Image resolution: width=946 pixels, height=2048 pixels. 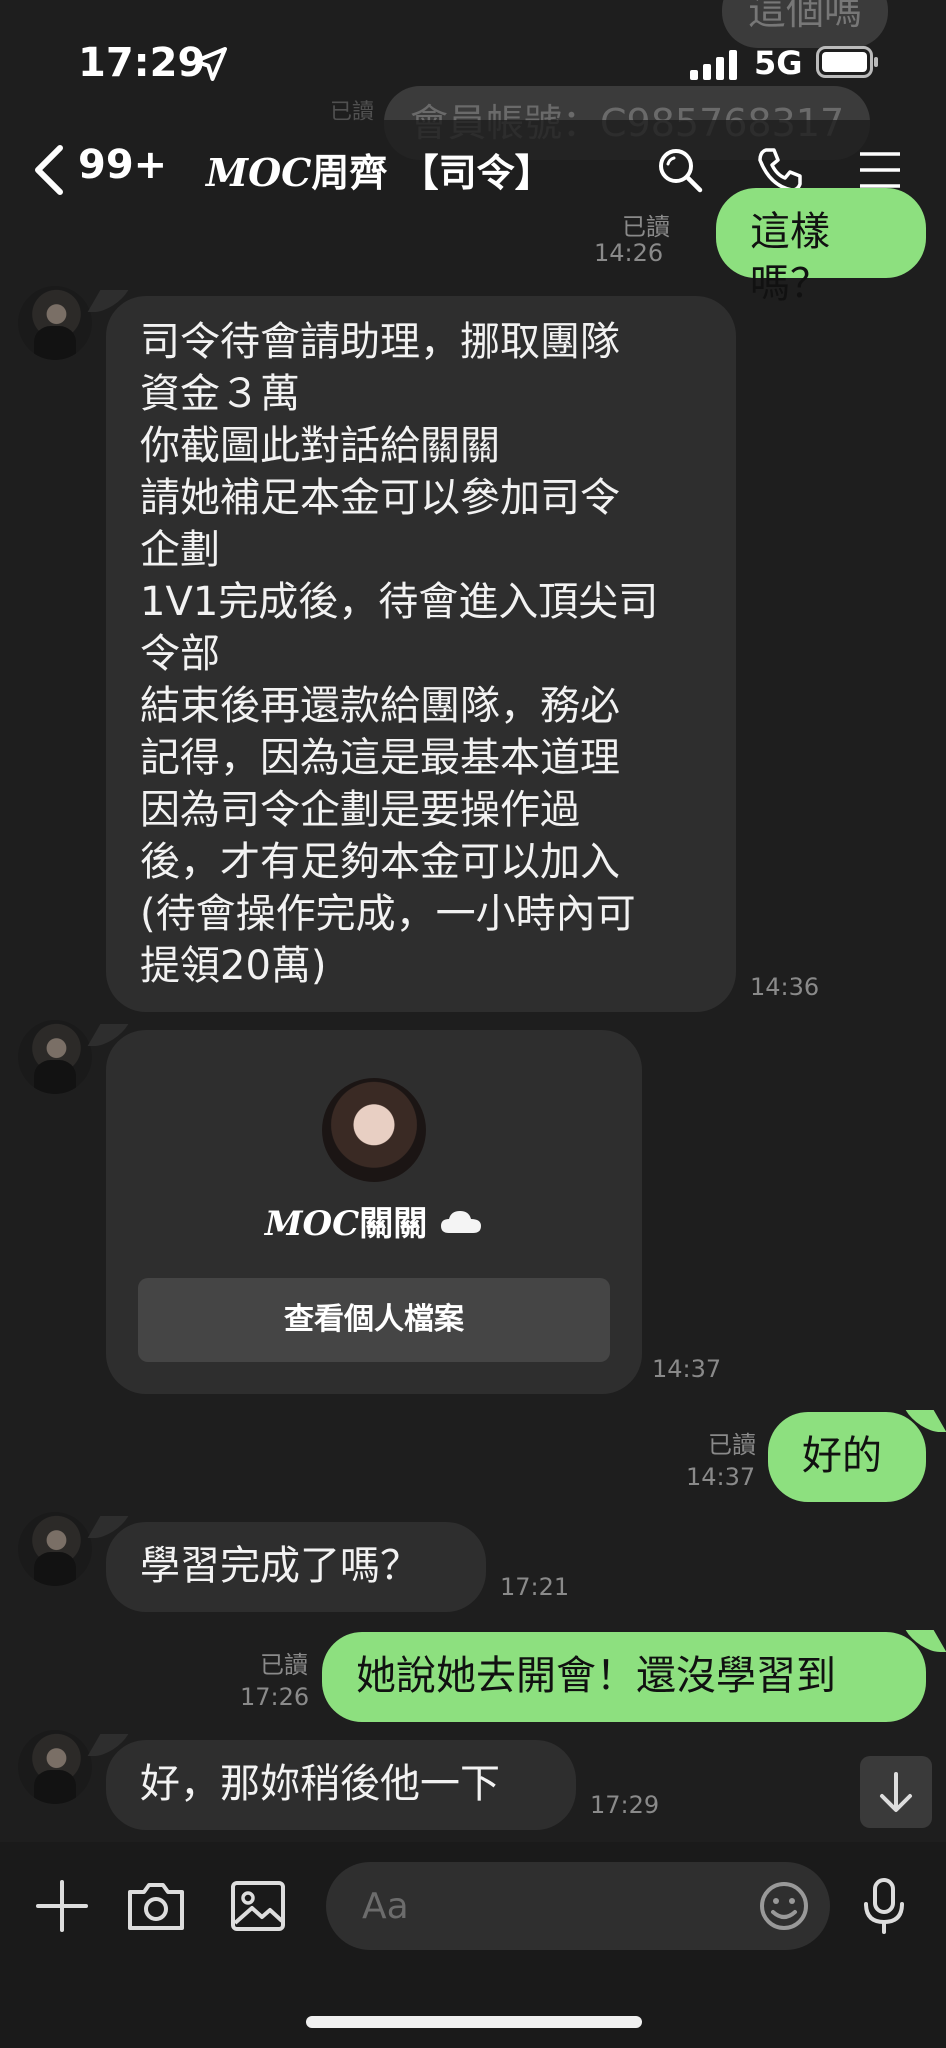 I want to click on outgoing-message: 這樣嗎？, so click(x=821, y=247).